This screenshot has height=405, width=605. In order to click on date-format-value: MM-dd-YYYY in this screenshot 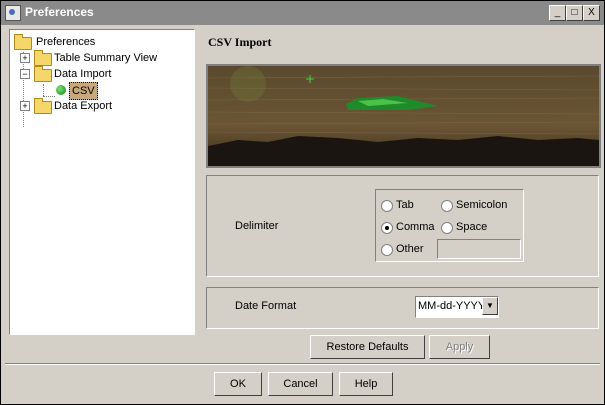, I will do `click(452, 306)`.